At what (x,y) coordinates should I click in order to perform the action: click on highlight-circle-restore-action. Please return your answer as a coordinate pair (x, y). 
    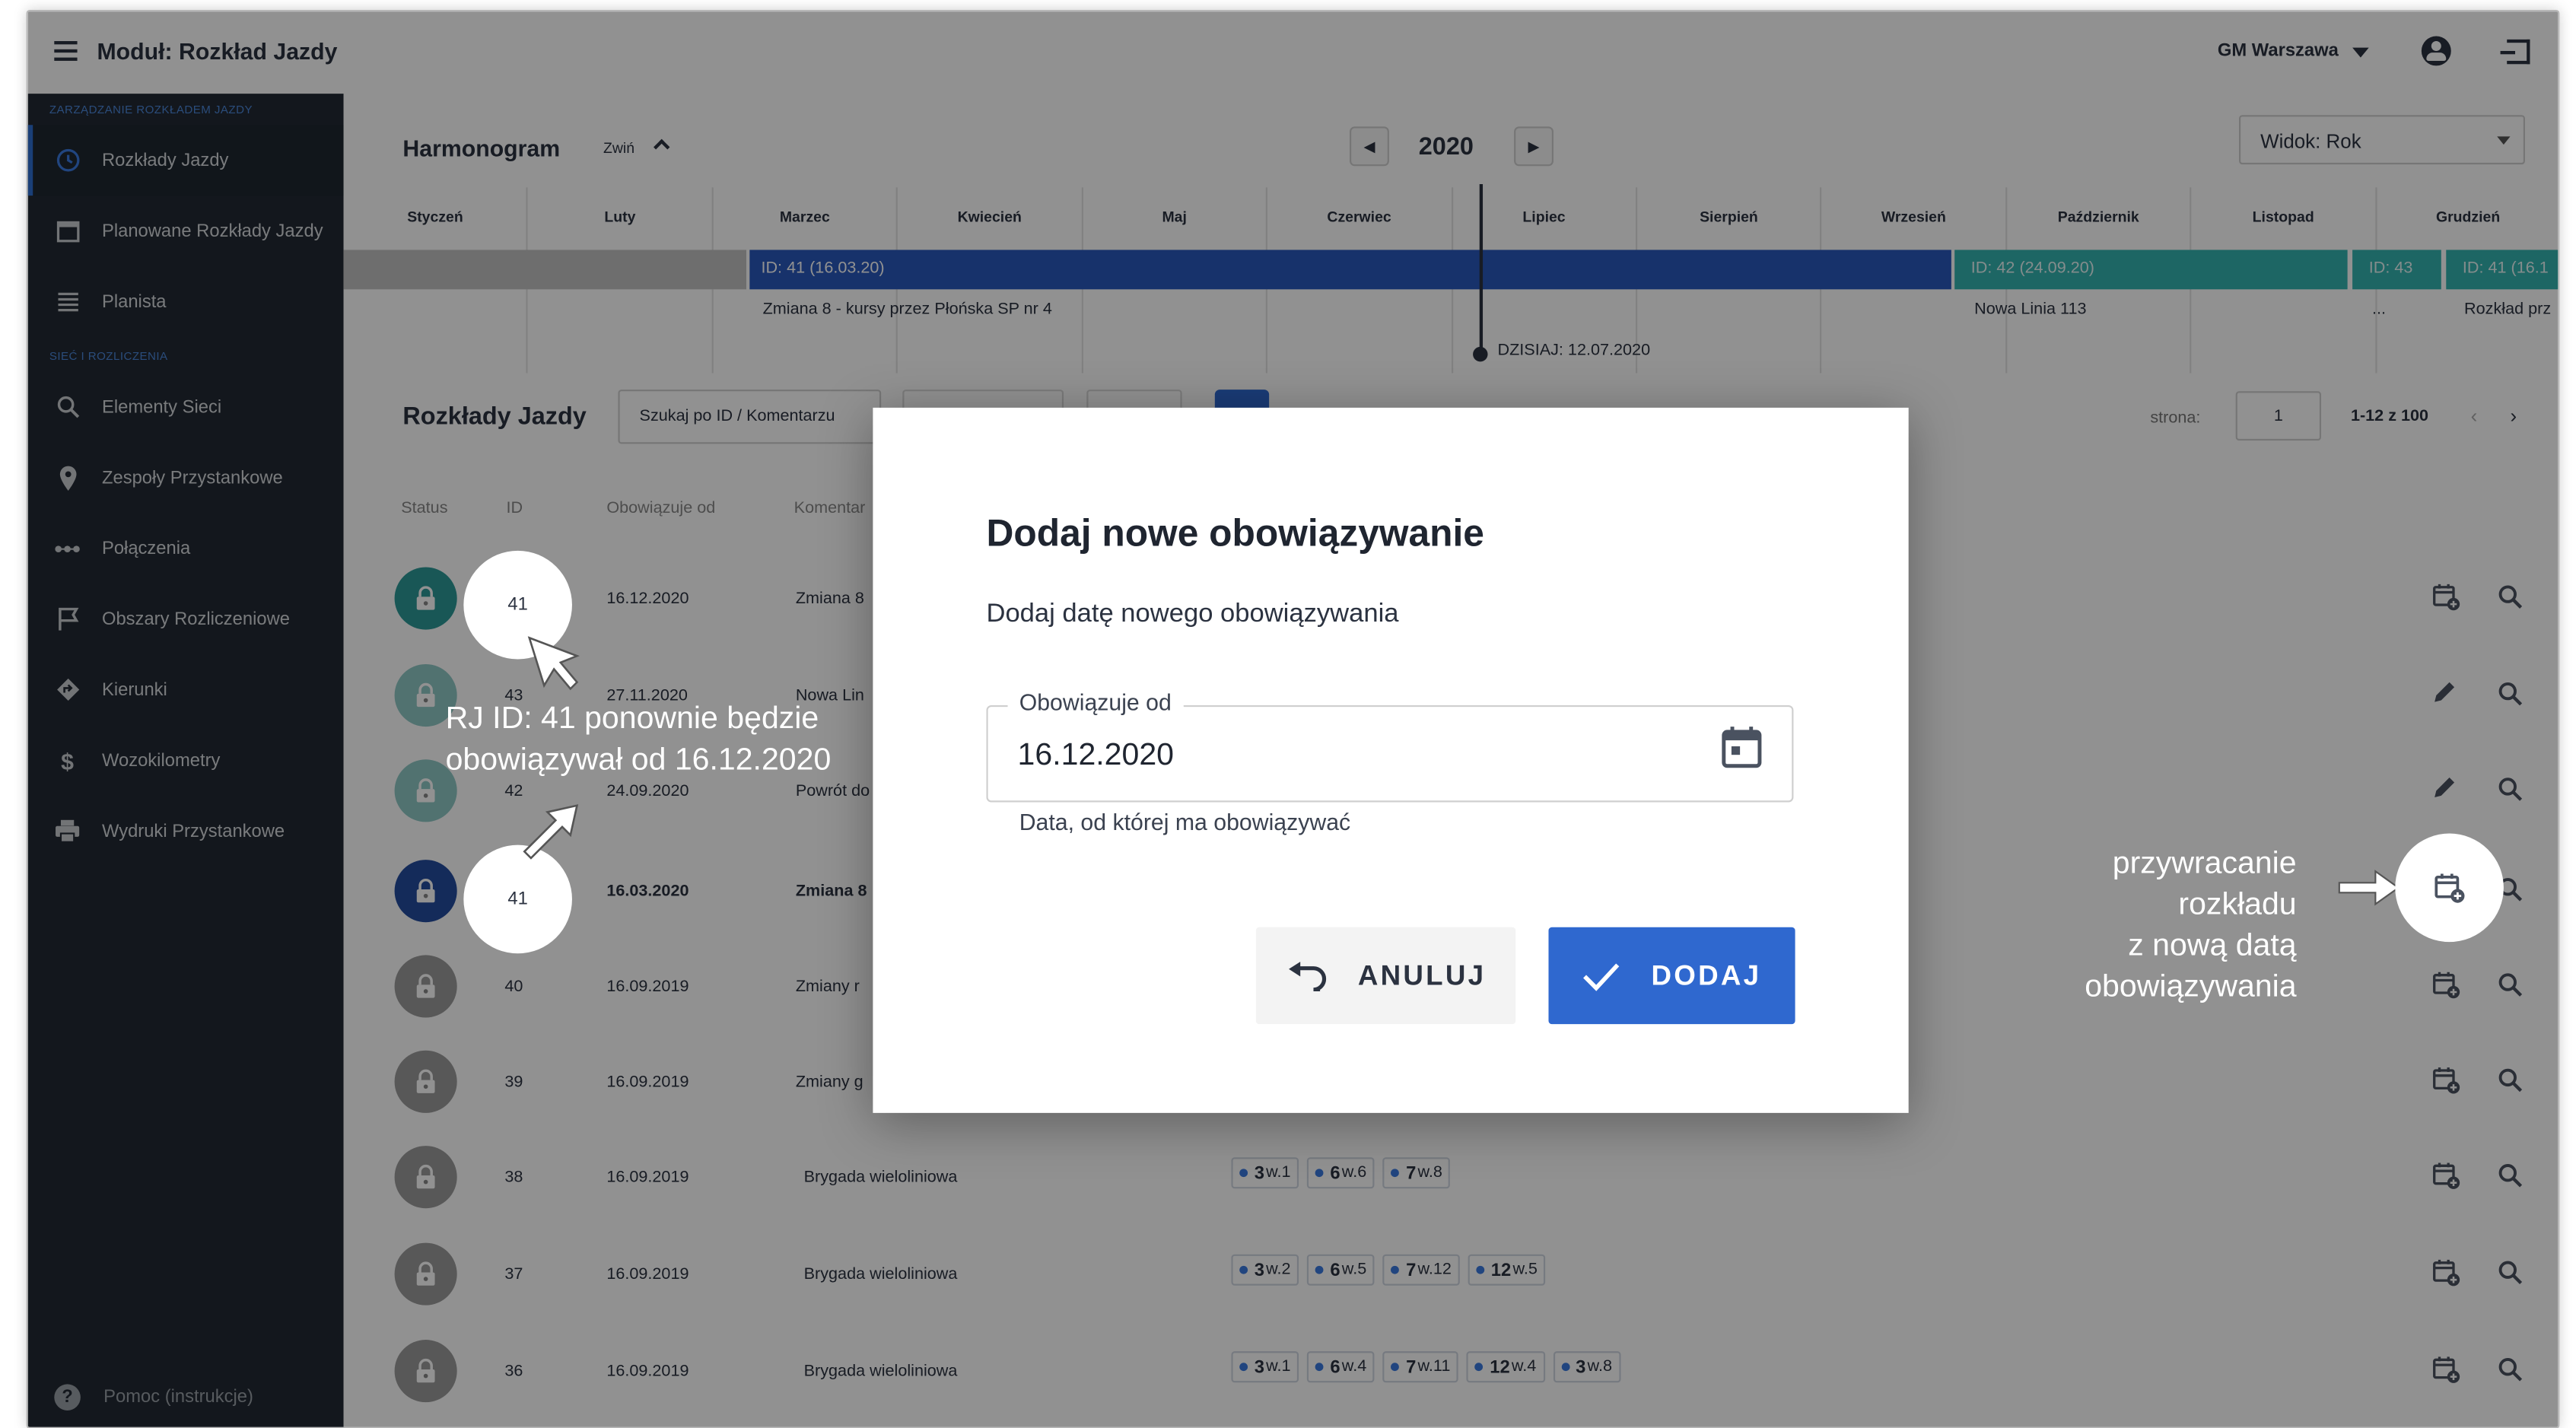
    Looking at the image, I should click on (2450, 888).